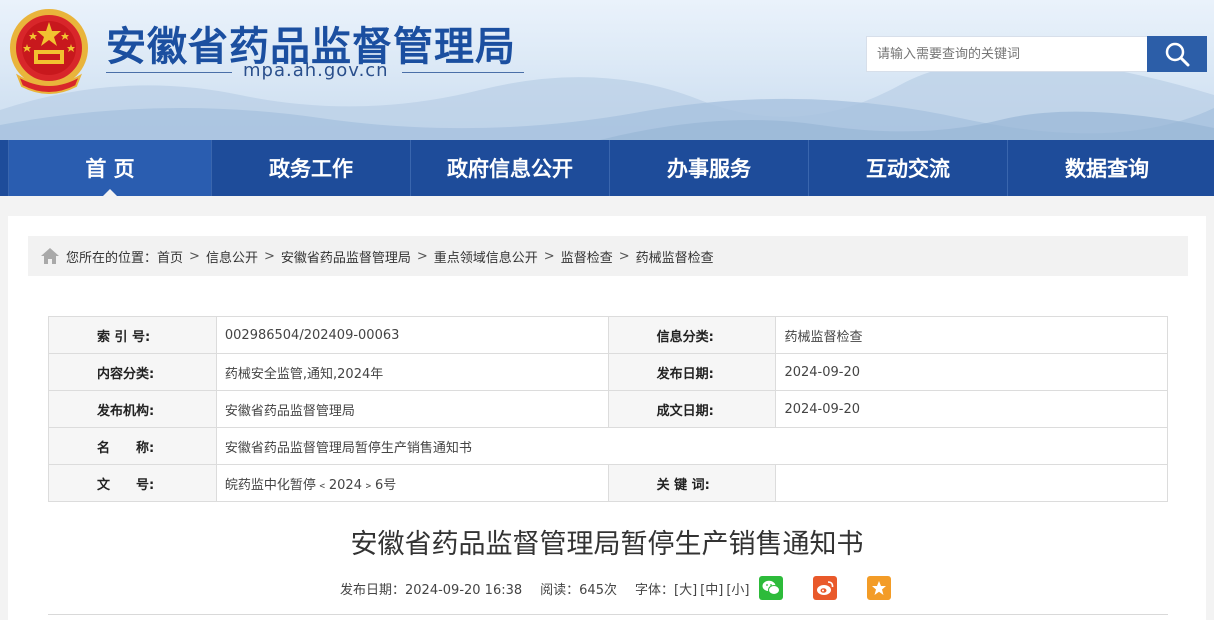  What do you see at coordinates (463, 72) in the screenshot?
I see `domain-line-right` at bounding box center [463, 72].